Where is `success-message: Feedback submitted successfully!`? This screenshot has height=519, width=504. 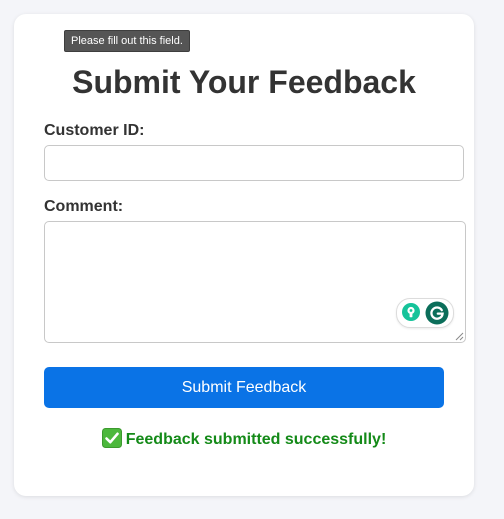
success-message: Feedback submitted successfully! is located at coordinates (244, 439).